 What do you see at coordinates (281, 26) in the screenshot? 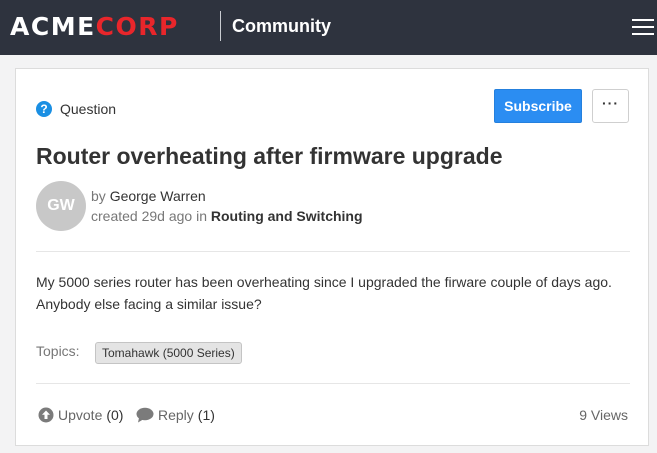
I see `community-link: Community` at bounding box center [281, 26].